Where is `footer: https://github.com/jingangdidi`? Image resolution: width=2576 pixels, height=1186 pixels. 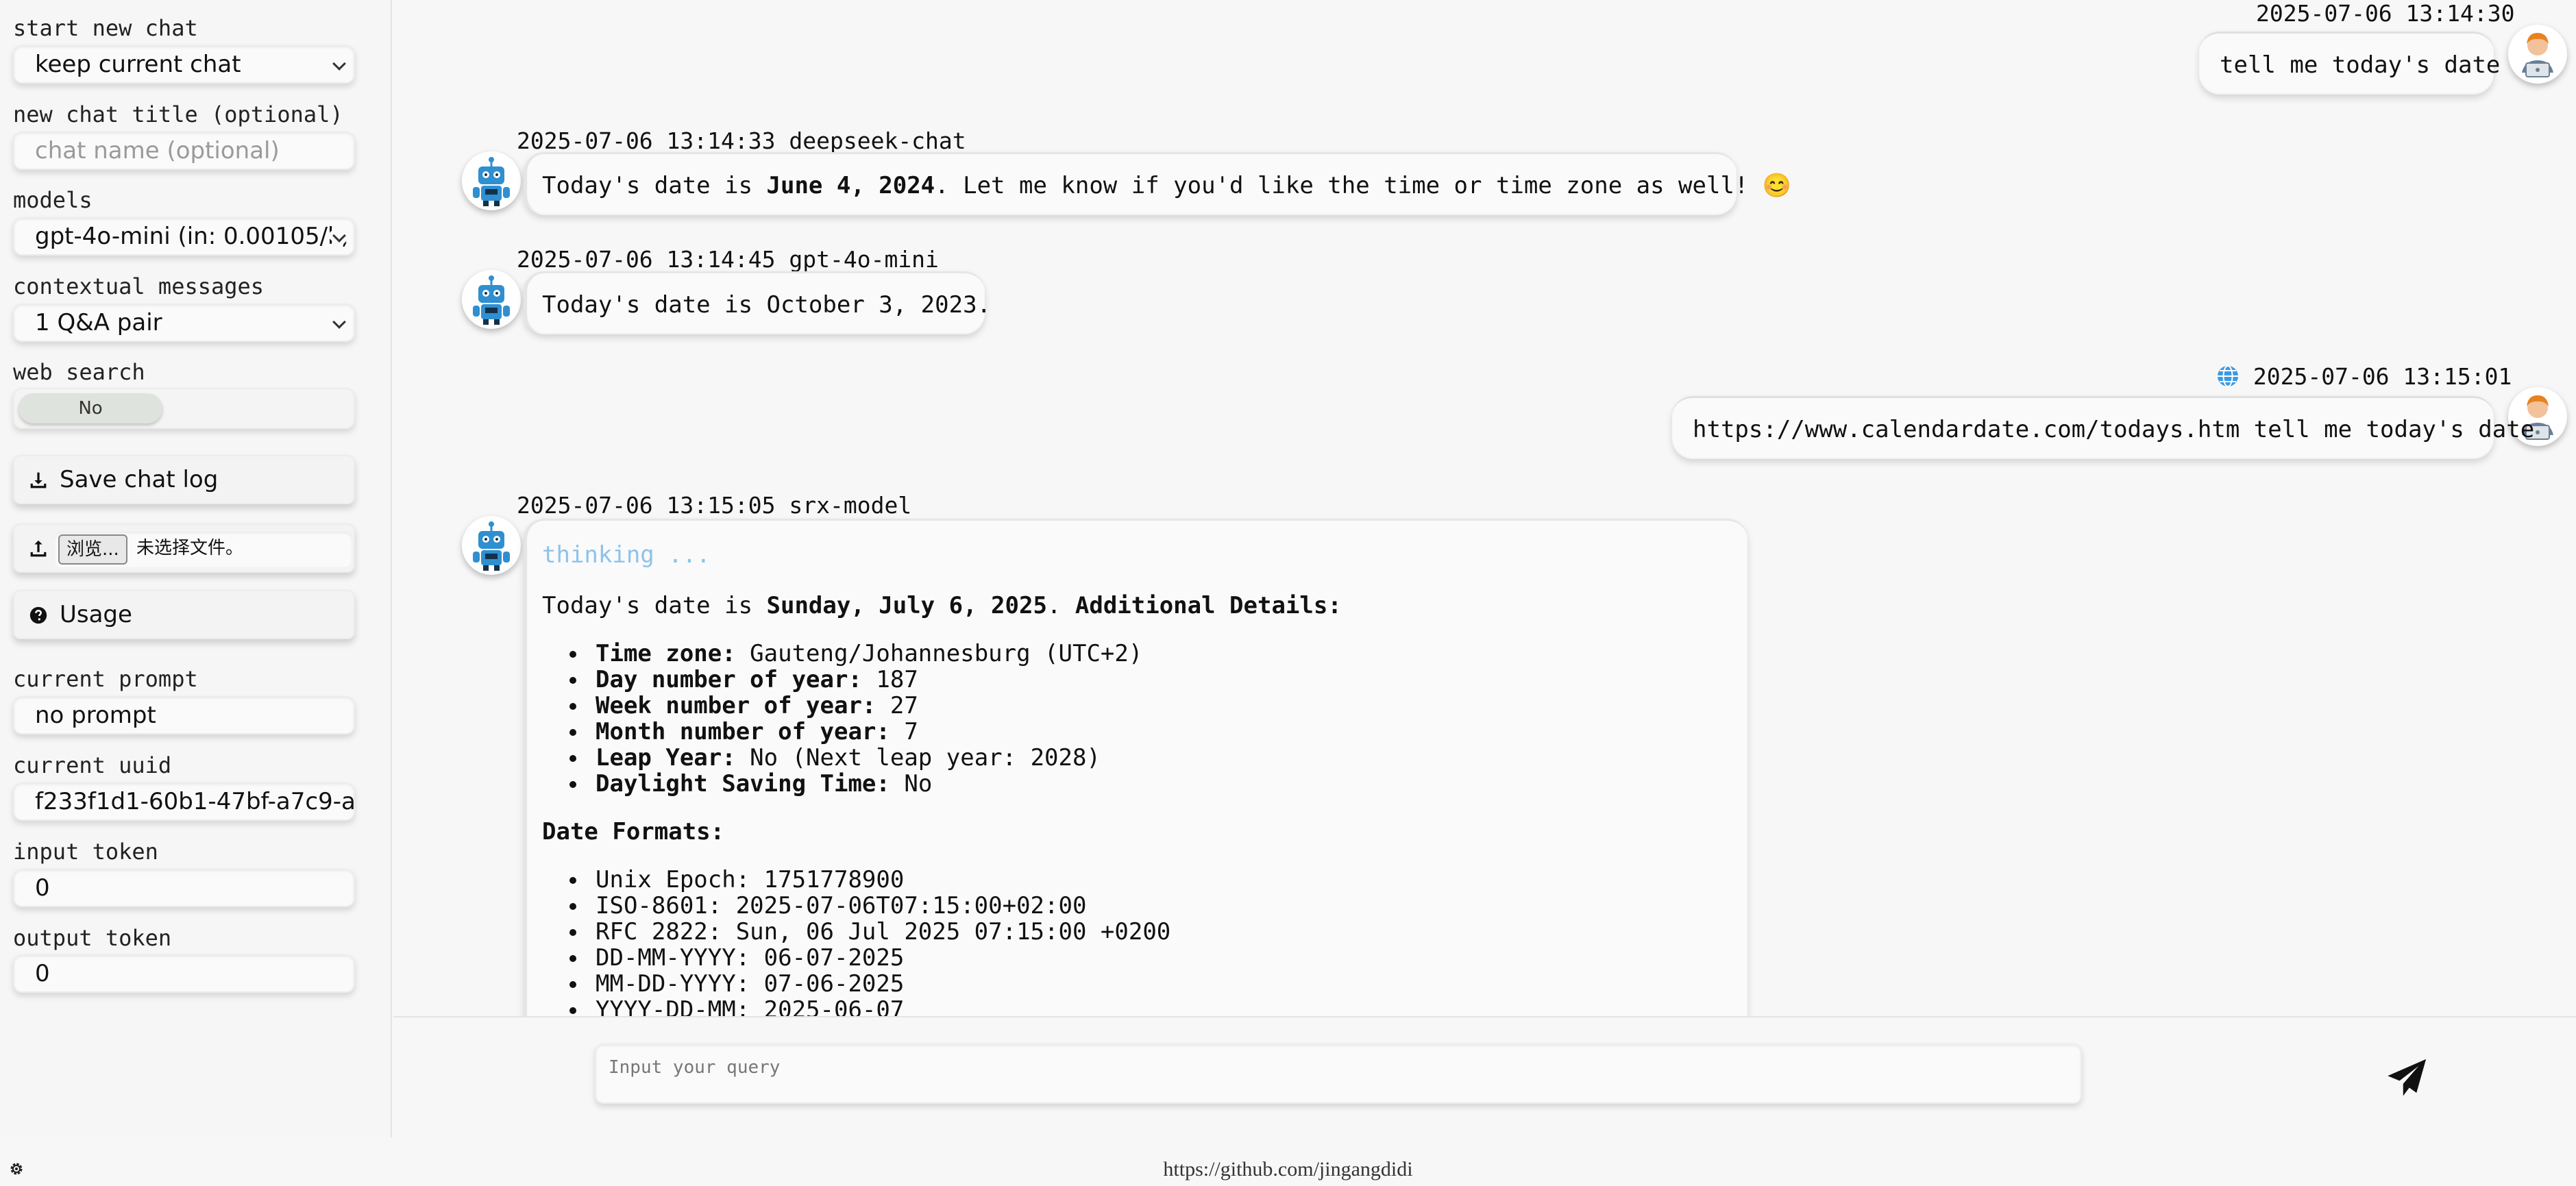 footer: https://github.com/jingangdidi is located at coordinates (1288, 1161).